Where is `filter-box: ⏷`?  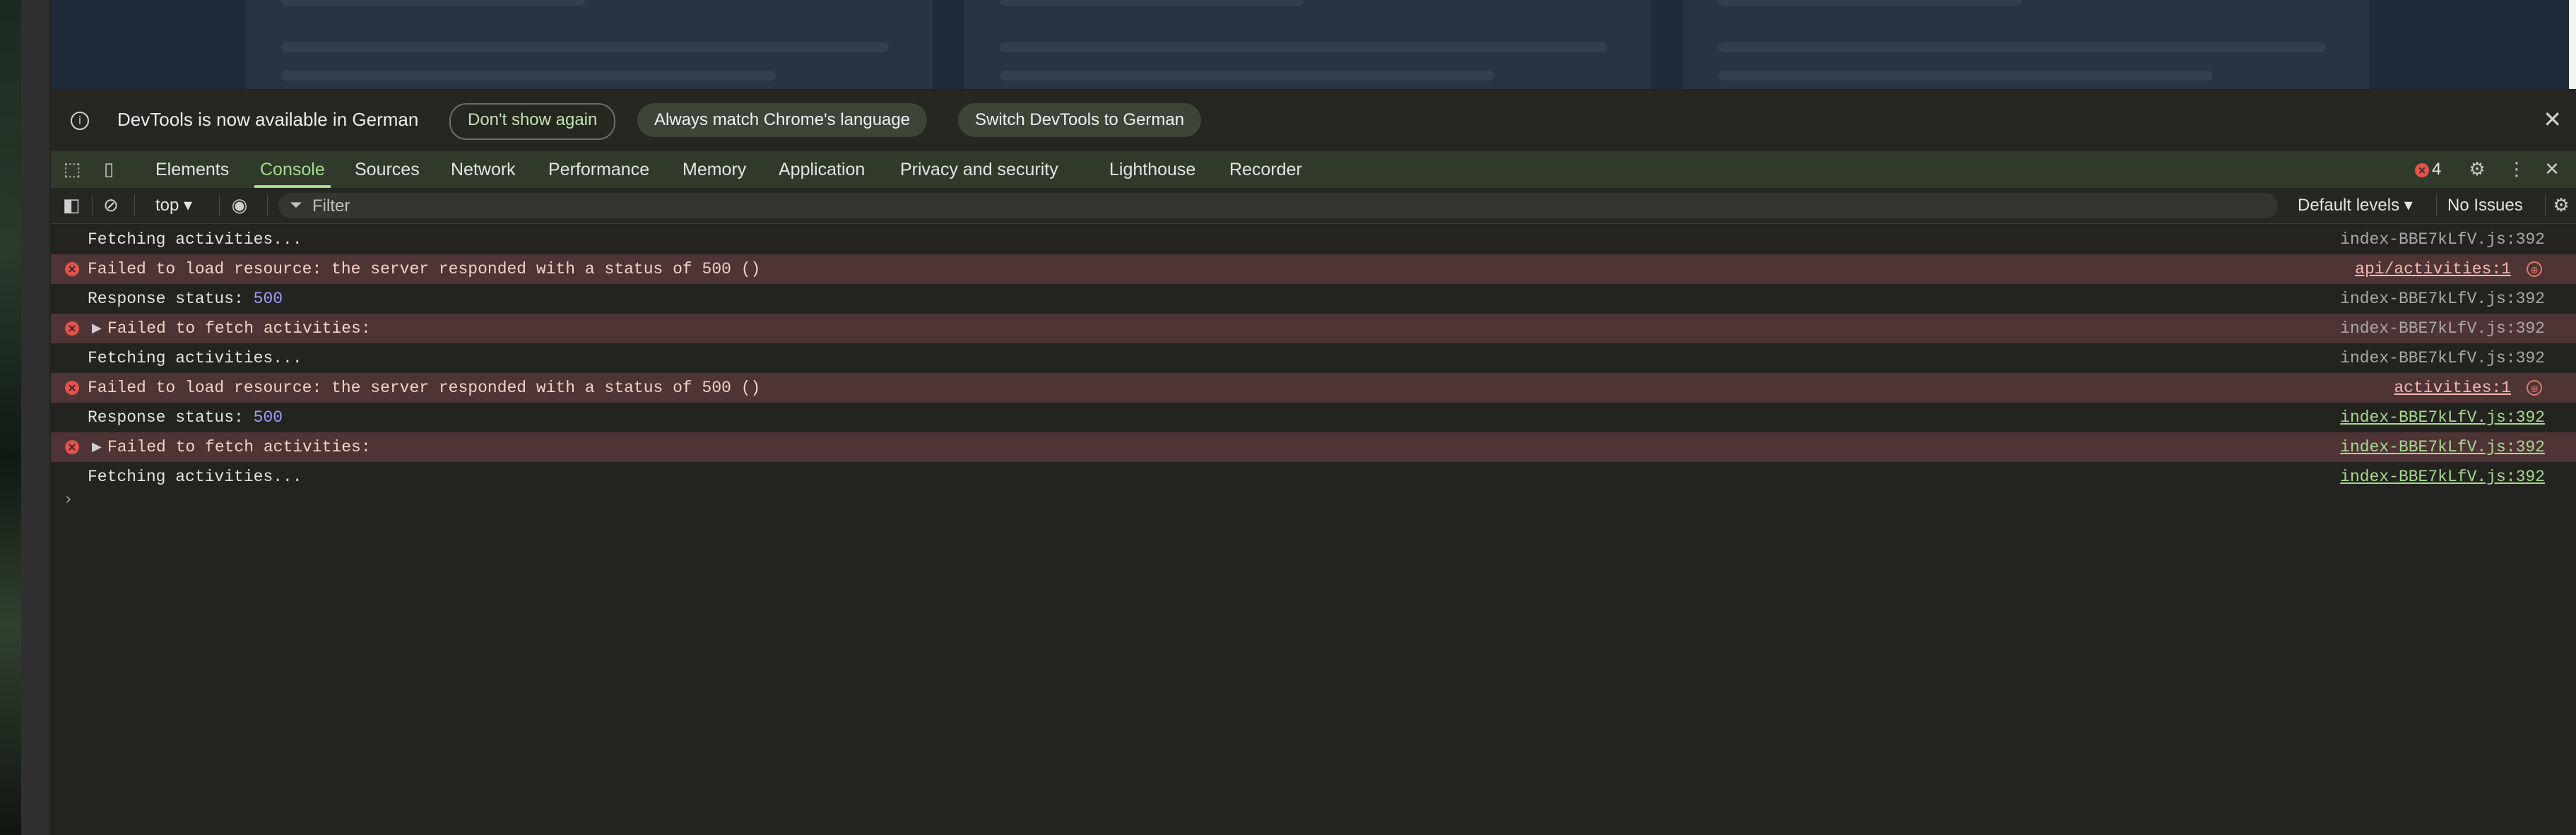 filter-box: ⏷ is located at coordinates (1278, 205).